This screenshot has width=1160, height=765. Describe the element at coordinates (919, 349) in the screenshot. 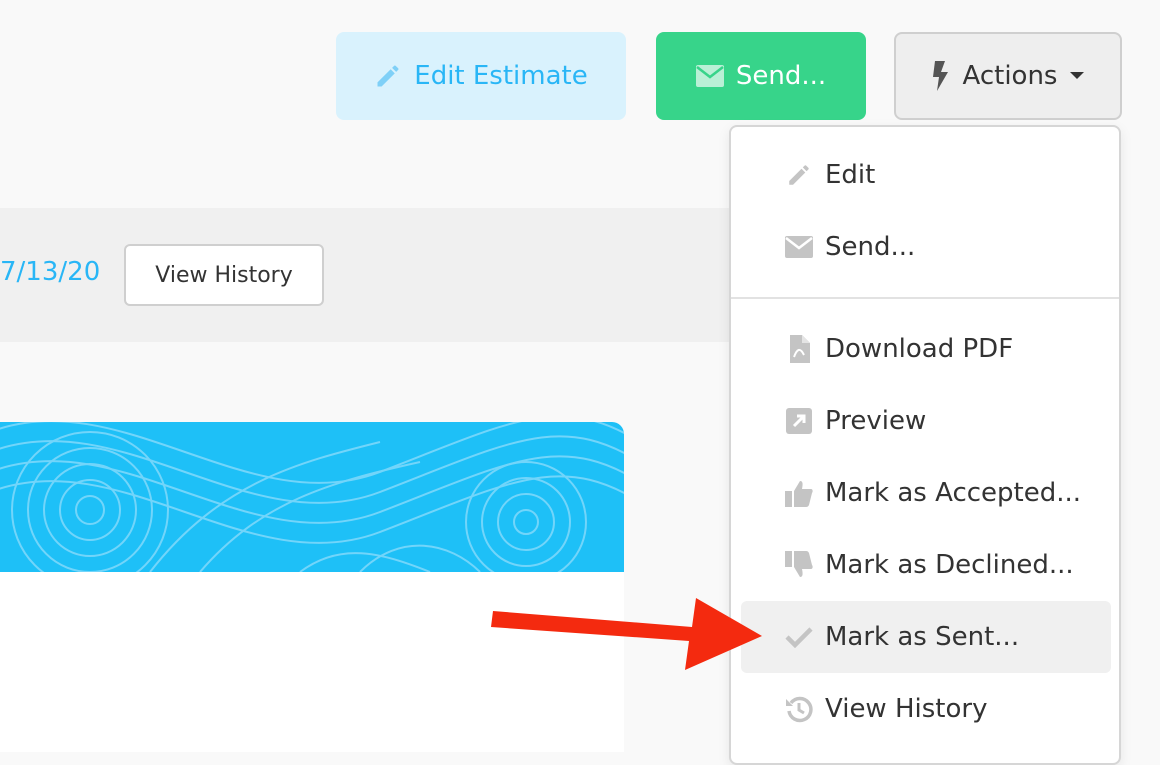

I see `menu-item-label: Download PDF` at that location.